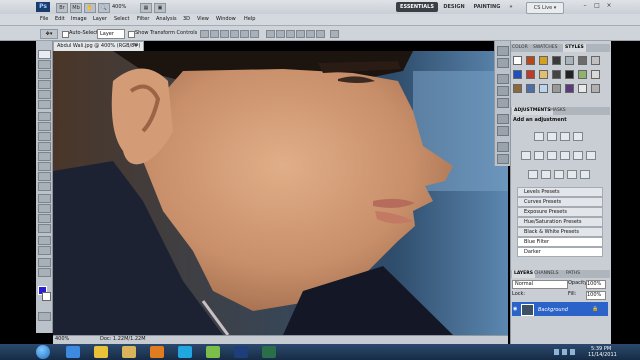 This screenshot has width=640, height=360. What do you see at coordinates (60, 19) in the screenshot?
I see `menu-edit: Edit` at bounding box center [60, 19].